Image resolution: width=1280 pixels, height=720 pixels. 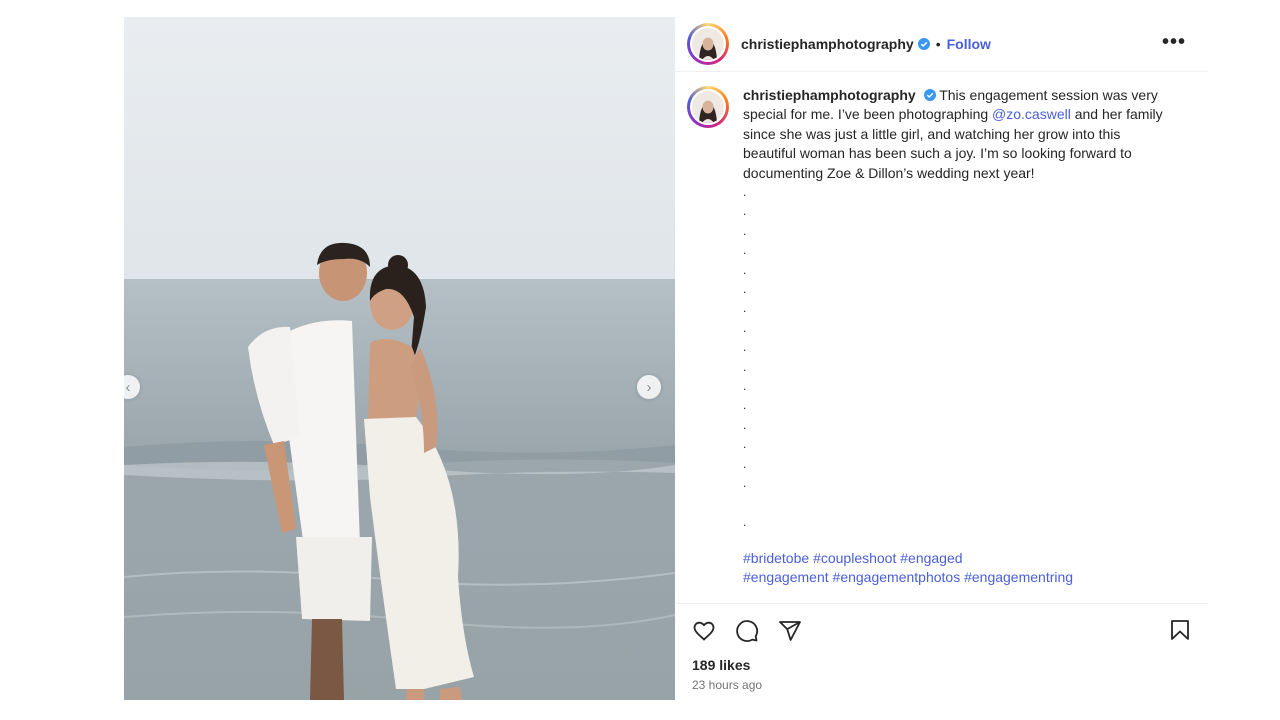 I want to click on caption-avatar, so click(x=708, y=107).